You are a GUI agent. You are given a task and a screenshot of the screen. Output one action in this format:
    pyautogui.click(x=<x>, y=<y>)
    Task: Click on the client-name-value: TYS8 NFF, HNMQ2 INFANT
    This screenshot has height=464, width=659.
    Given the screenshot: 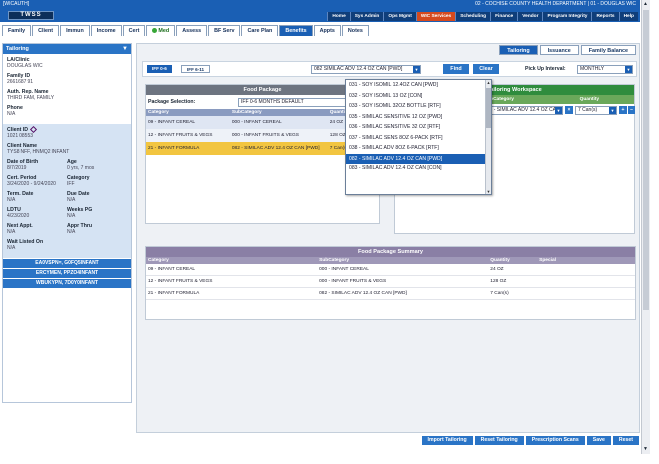 What is the action you would take?
    pyautogui.click(x=38, y=152)
    